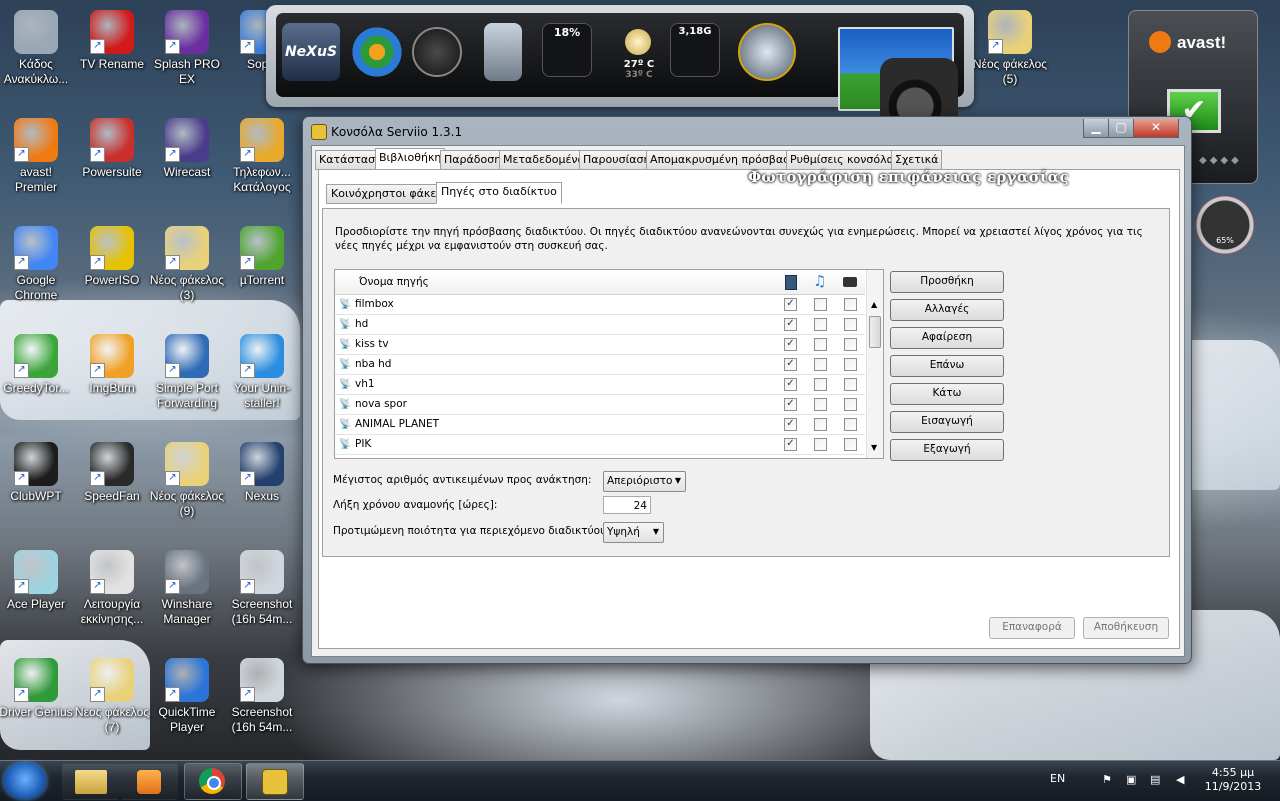  I want to click on remove-button: Αφαίρεση, so click(947, 338).